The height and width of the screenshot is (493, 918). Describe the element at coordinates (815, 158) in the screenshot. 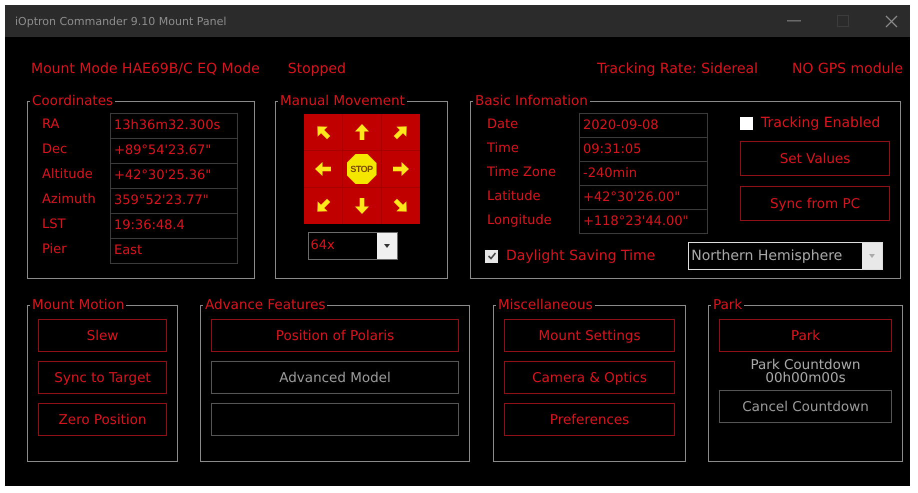

I see `action-button: Set Values` at that location.